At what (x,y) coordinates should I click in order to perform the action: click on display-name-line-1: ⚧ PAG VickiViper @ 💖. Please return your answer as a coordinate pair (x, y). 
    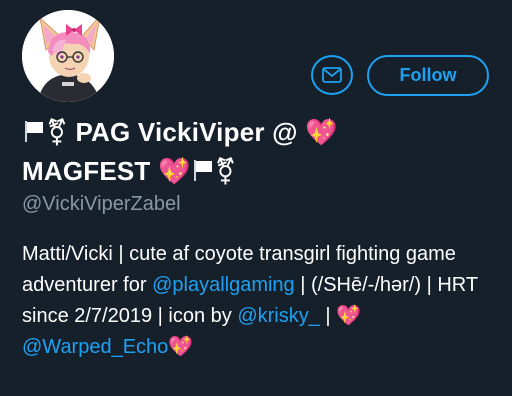
    Looking at the image, I should click on (257, 133).